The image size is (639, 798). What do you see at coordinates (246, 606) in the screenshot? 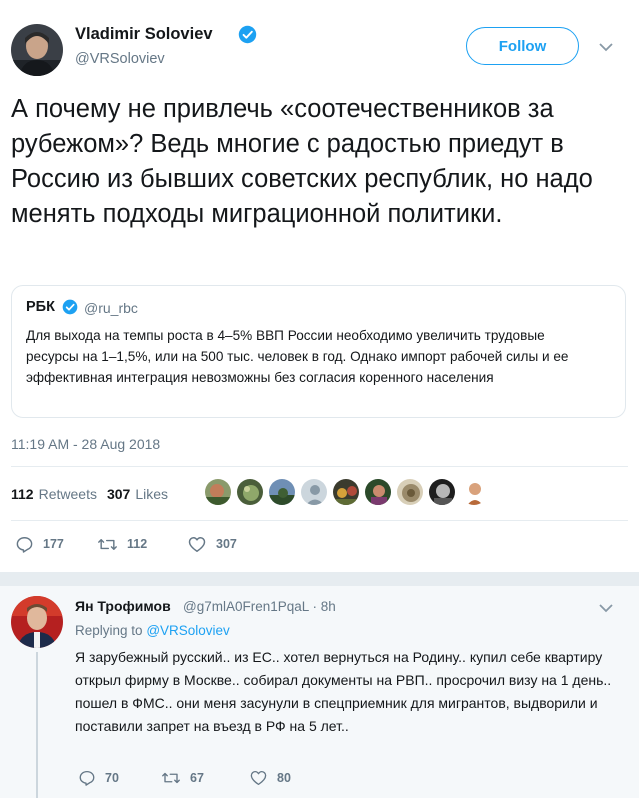
I see `reply-author-handle: @g7mlA0Fren1PqaL` at bounding box center [246, 606].